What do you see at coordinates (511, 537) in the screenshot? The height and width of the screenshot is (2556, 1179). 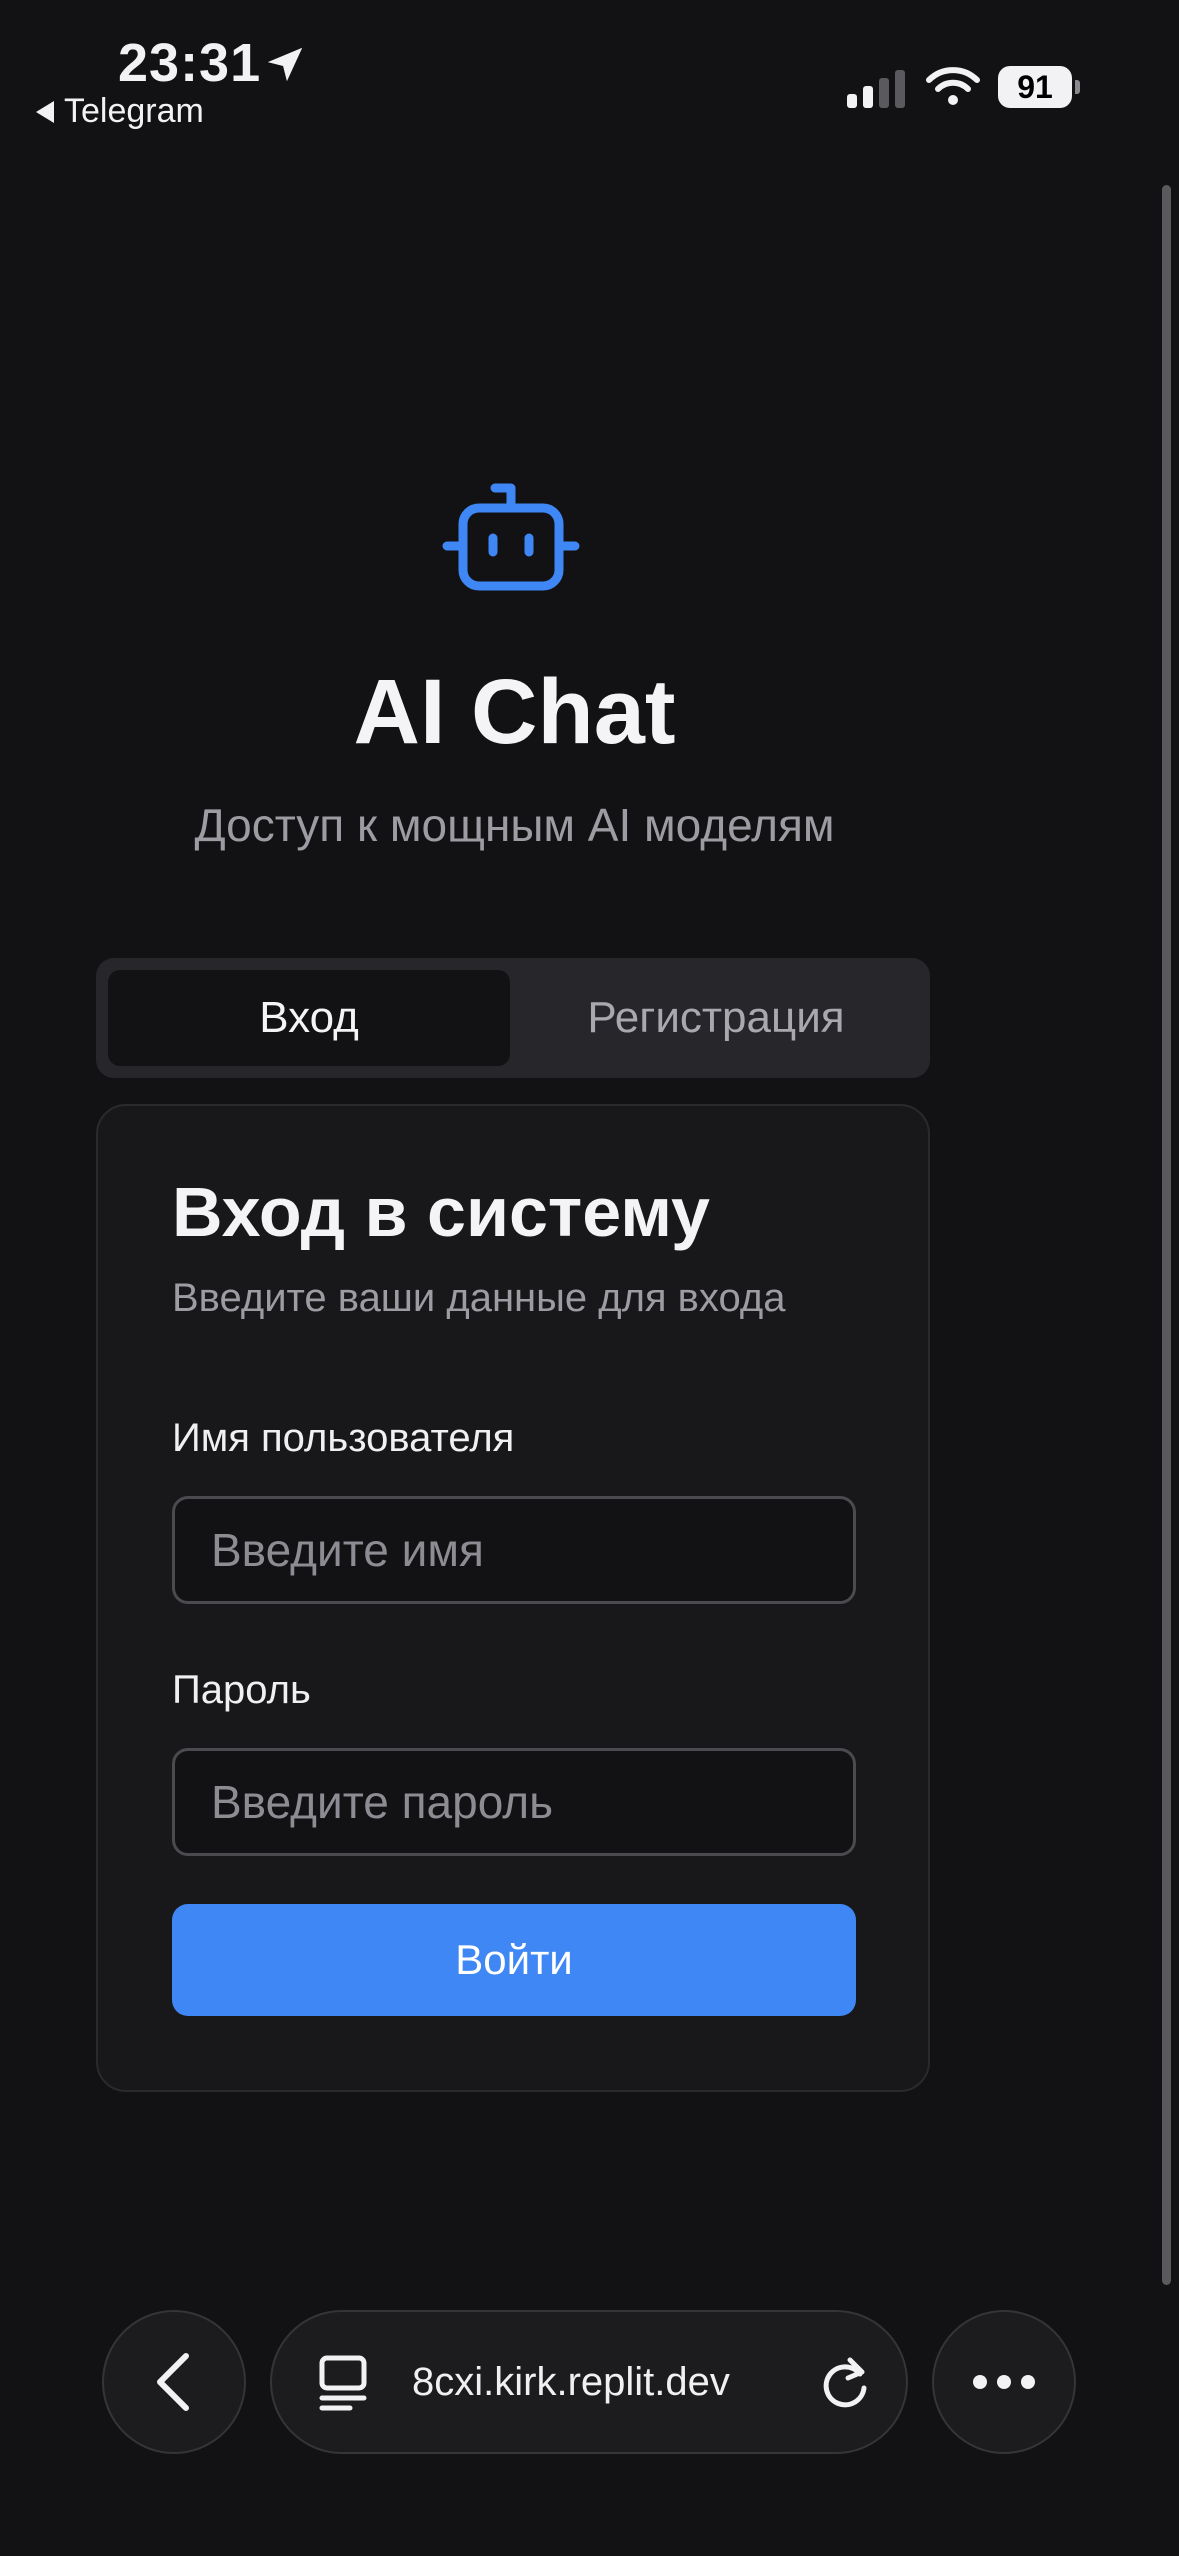 I see `bot-icon` at bounding box center [511, 537].